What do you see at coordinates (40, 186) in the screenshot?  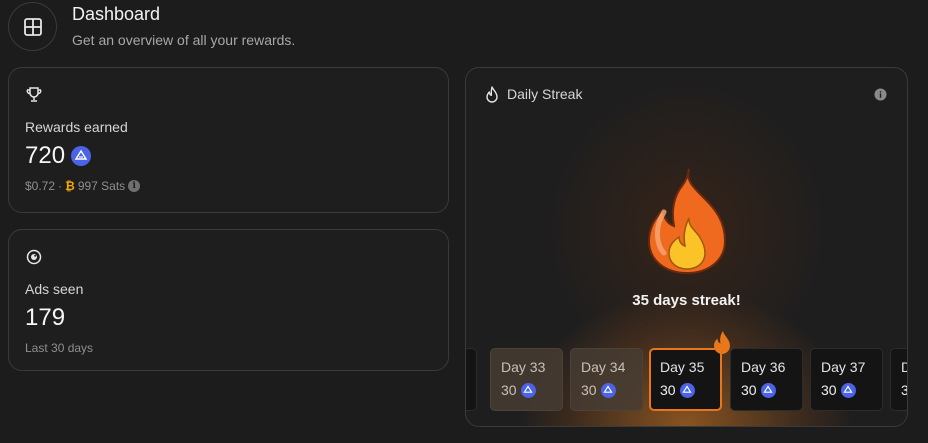 I see `usd-value: $0.72` at bounding box center [40, 186].